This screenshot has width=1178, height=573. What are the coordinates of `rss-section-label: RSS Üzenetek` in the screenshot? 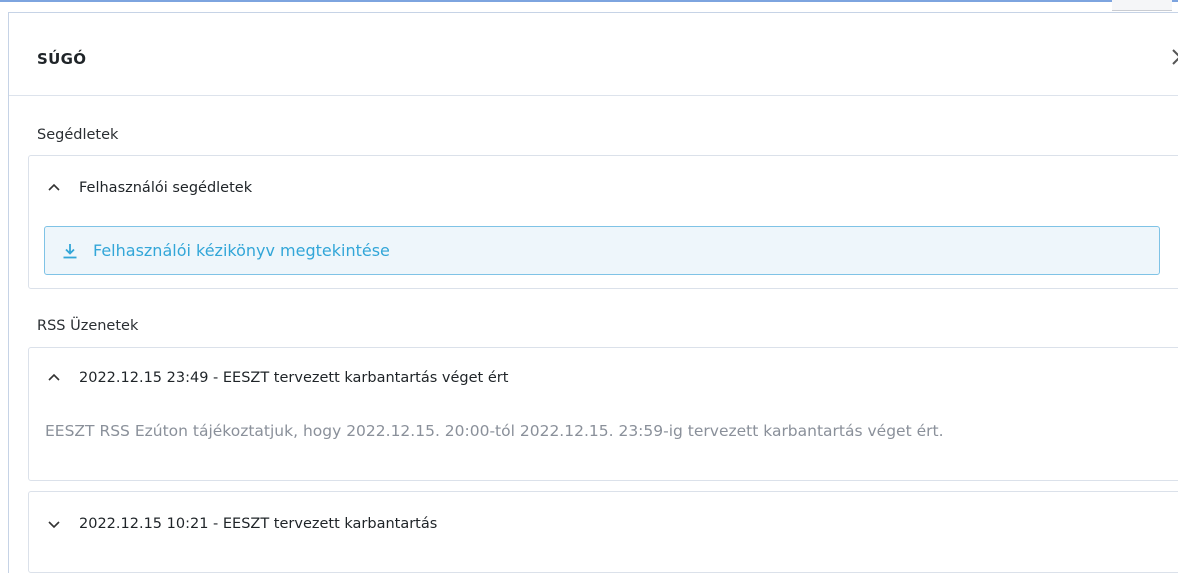 It's located at (88, 326).